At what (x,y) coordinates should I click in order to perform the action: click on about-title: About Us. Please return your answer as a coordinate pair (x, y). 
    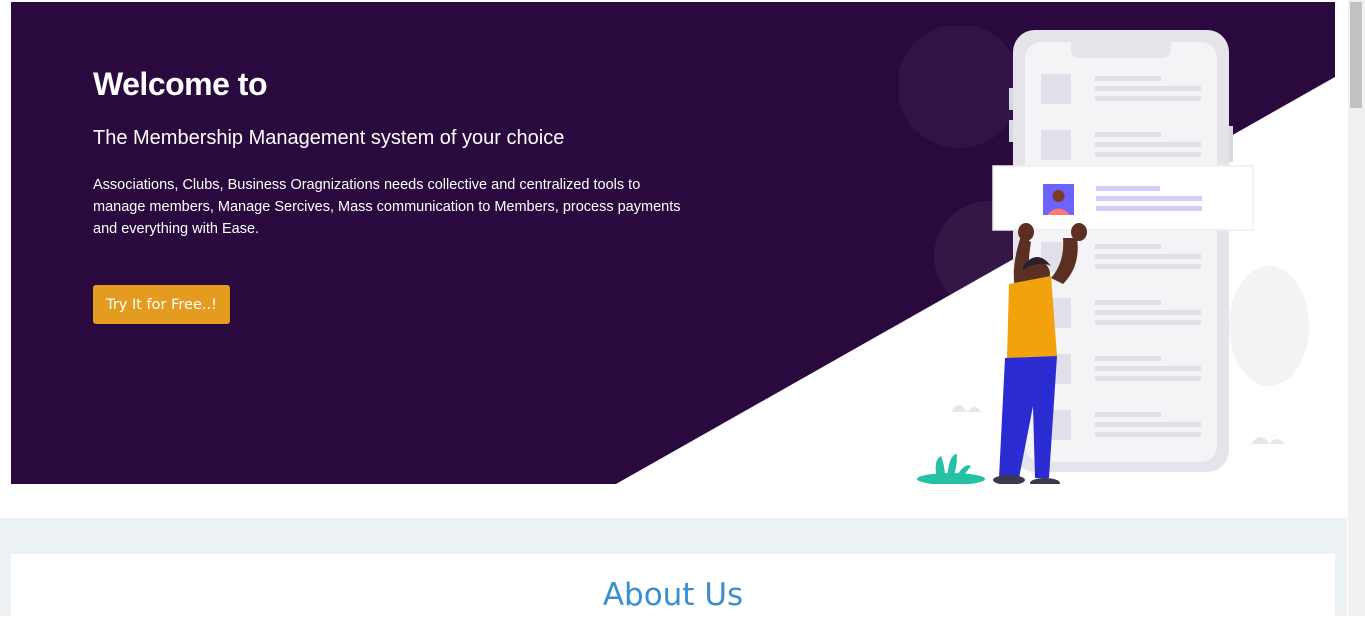
    Looking at the image, I should click on (673, 595).